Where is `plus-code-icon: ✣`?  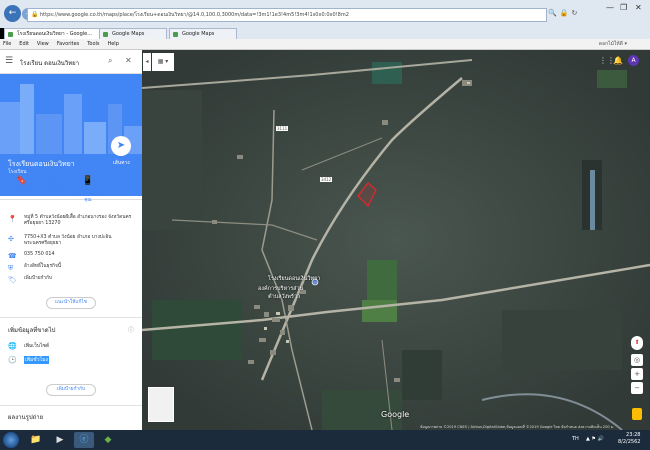 plus-code-icon: ✣ is located at coordinates (11, 239).